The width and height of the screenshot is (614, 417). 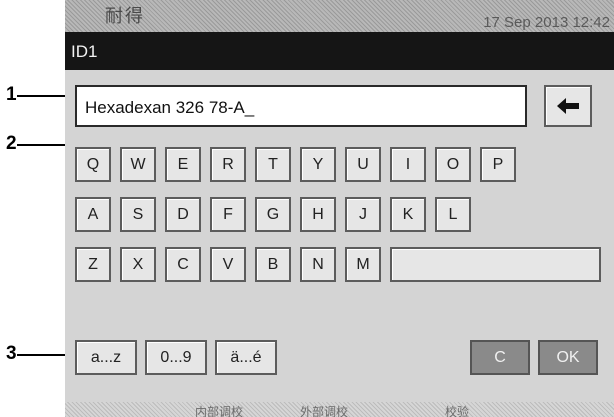 What do you see at coordinates (138, 264) in the screenshot?
I see `key-x: X` at bounding box center [138, 264].